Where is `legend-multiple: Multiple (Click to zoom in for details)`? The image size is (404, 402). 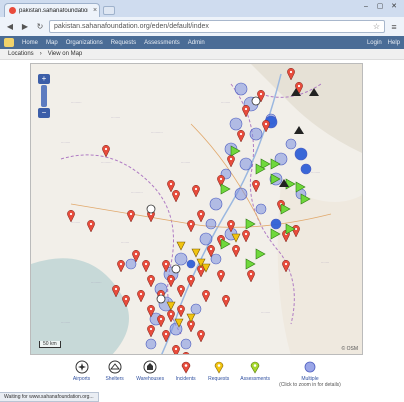 legend-multiple: Multiple (Click to zoom in for details) is located at coordinates (310, 375).